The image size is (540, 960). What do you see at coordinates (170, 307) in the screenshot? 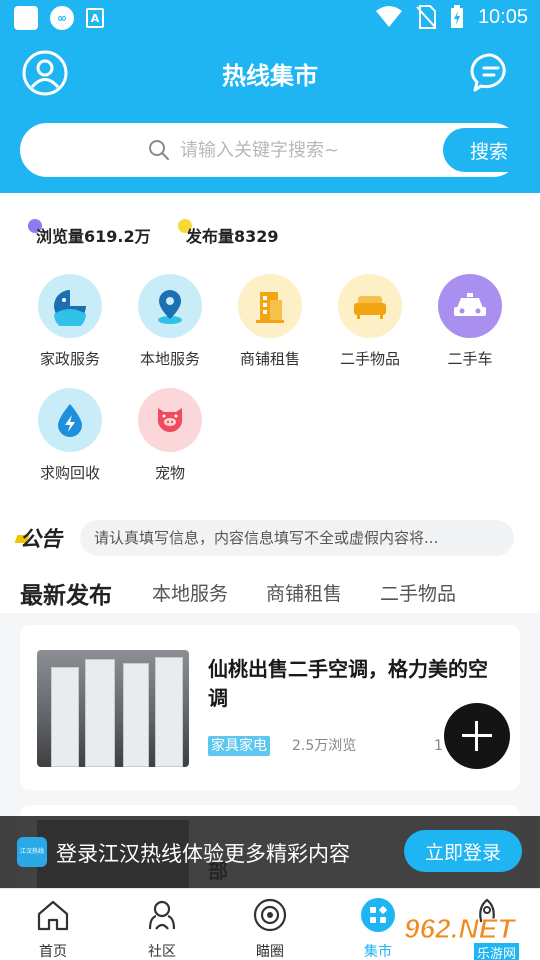
I see `location-pin-icon` at bounding box center [170, 307].